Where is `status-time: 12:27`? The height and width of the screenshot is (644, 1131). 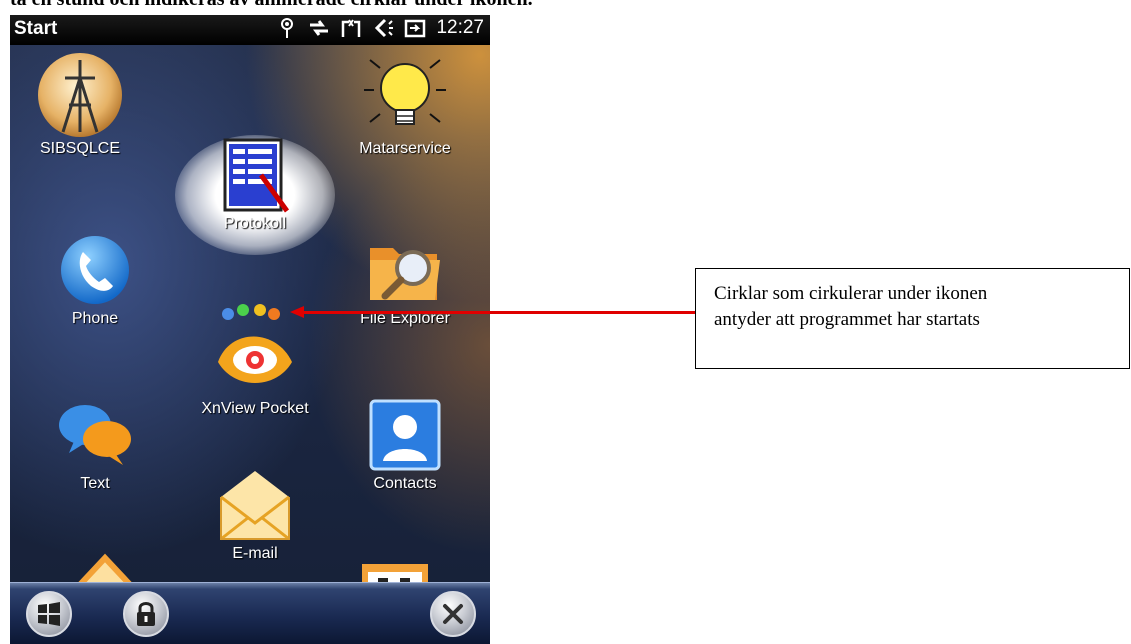 status-time: 12:27 is located at coordinates (460, 28).